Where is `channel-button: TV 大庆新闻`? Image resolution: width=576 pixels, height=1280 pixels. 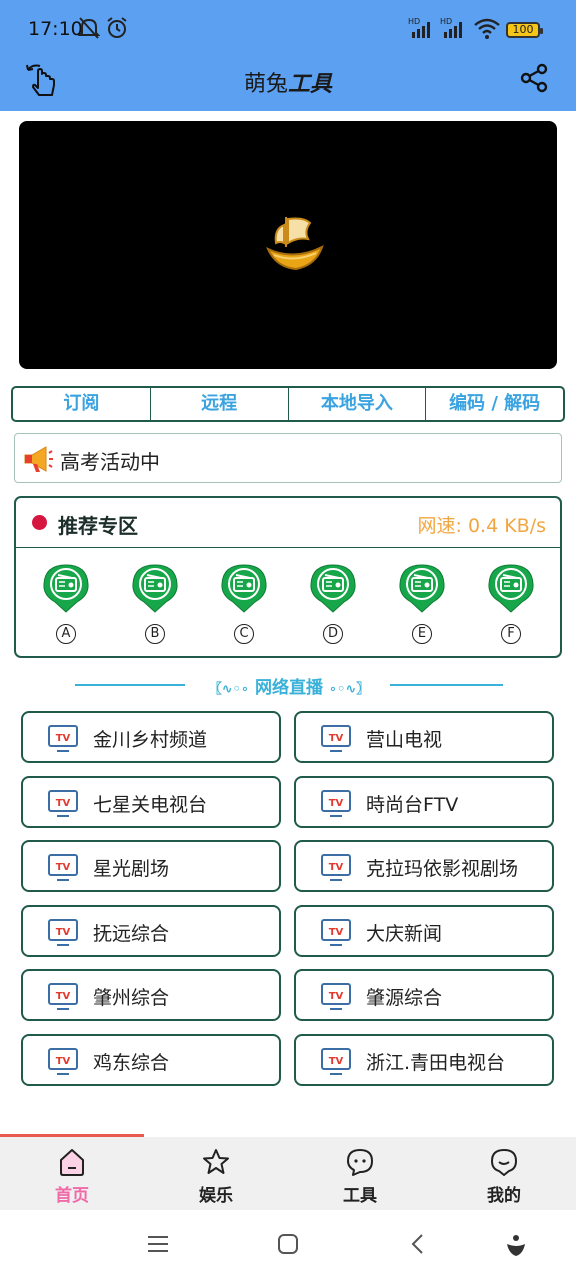 channel-button: TV 大庆新闻 is located at coordinates (424, 931).